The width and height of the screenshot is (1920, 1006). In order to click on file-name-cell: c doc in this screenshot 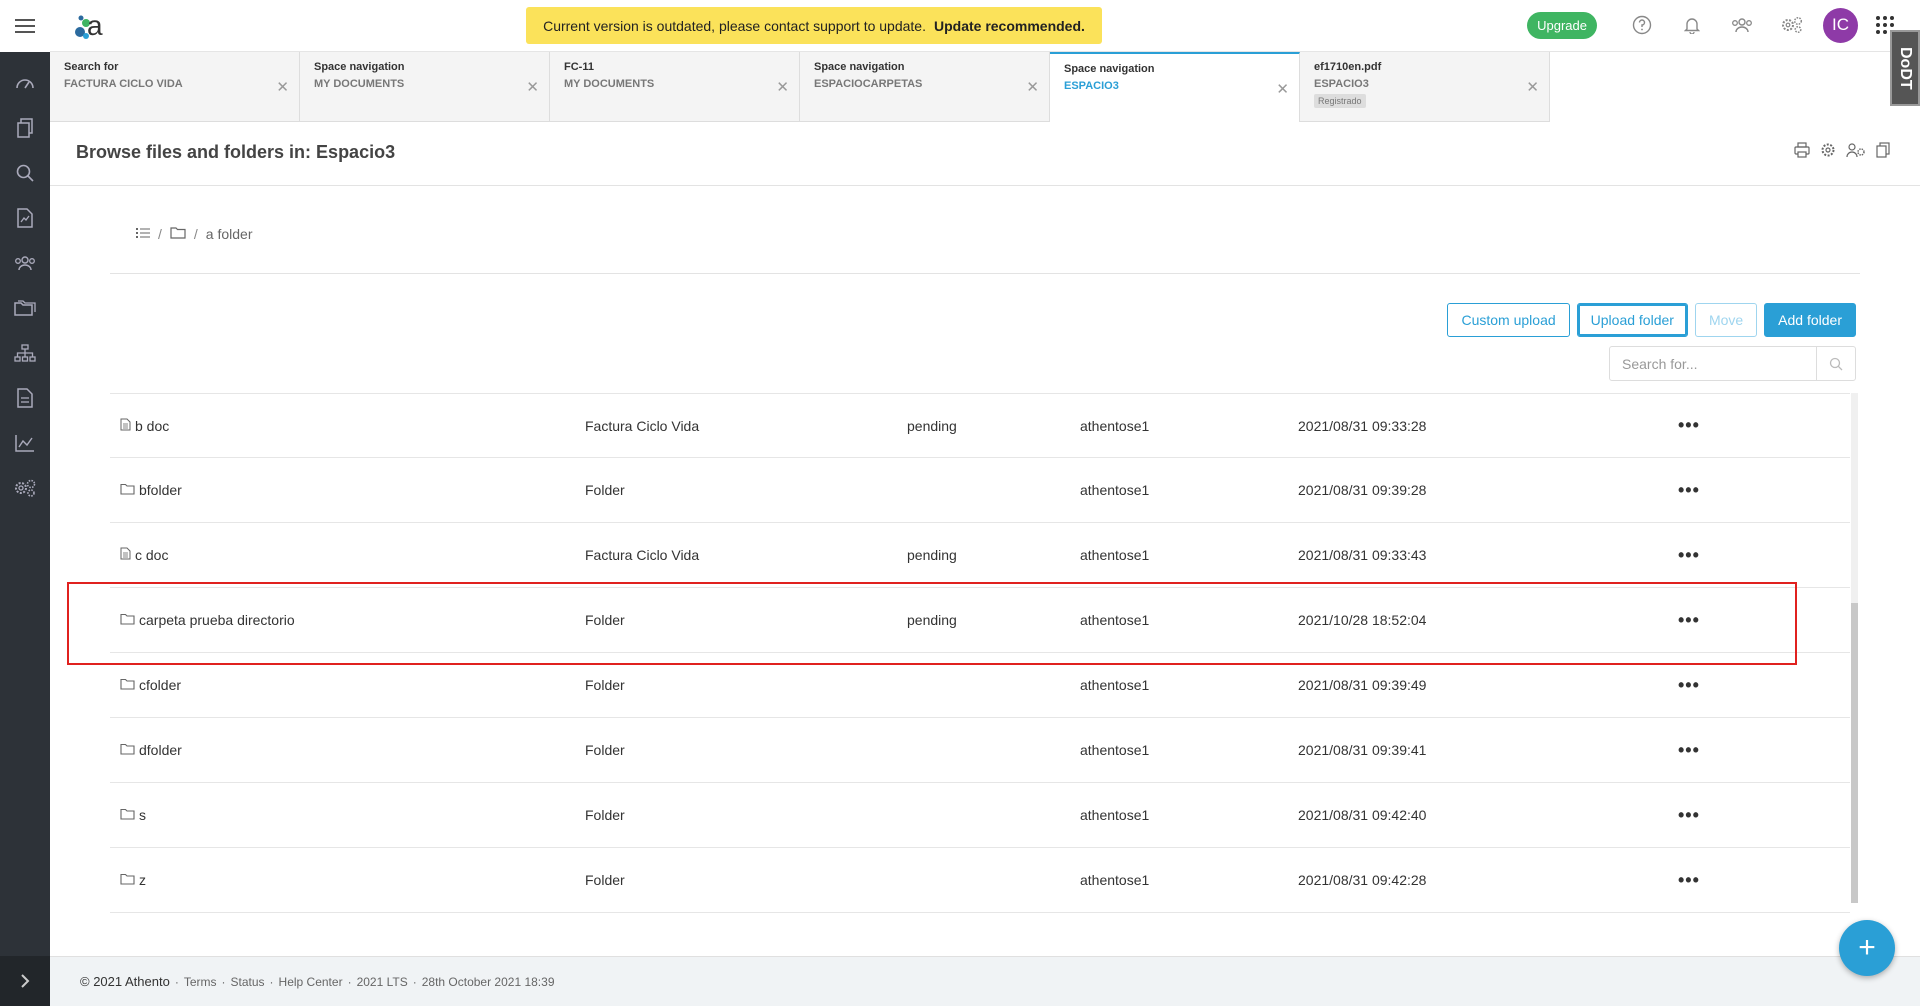, I will do `click(347, 555)`.